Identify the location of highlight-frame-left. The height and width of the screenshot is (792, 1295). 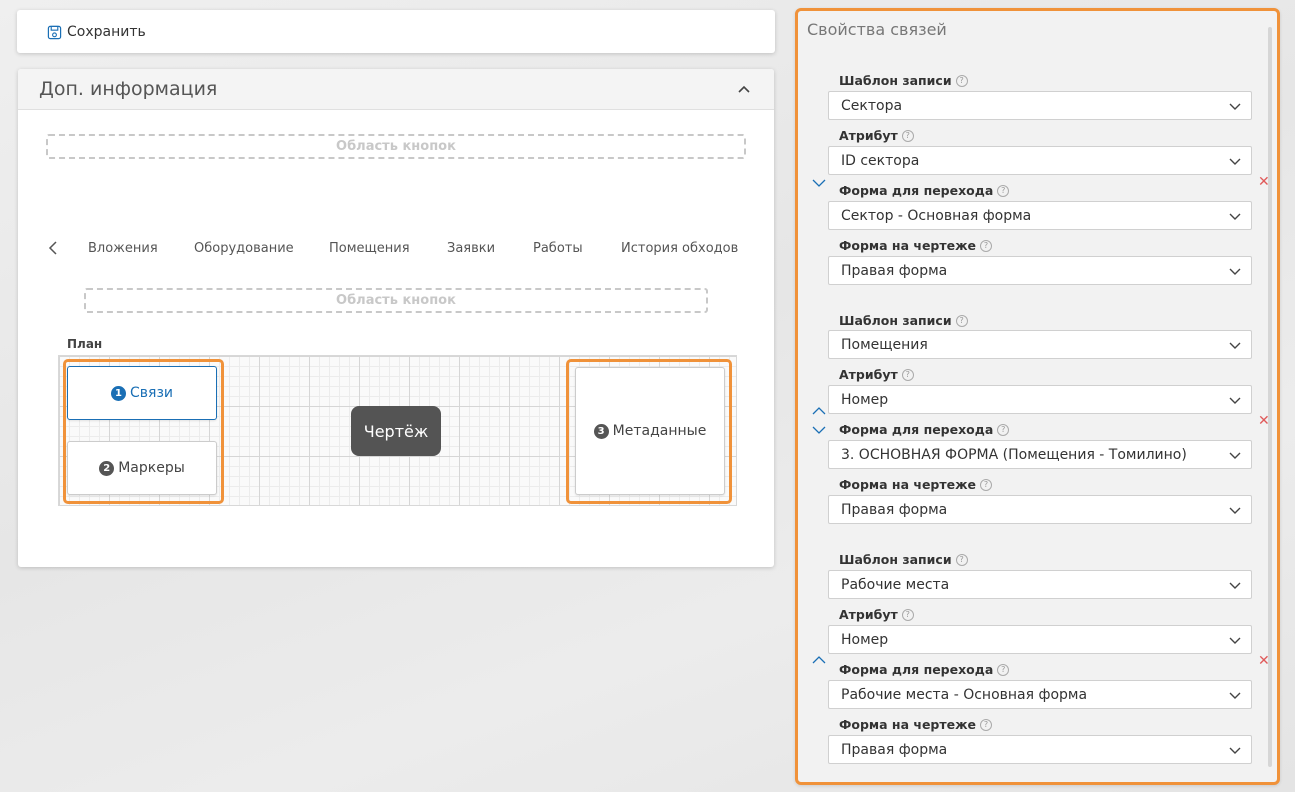
(143, 431).